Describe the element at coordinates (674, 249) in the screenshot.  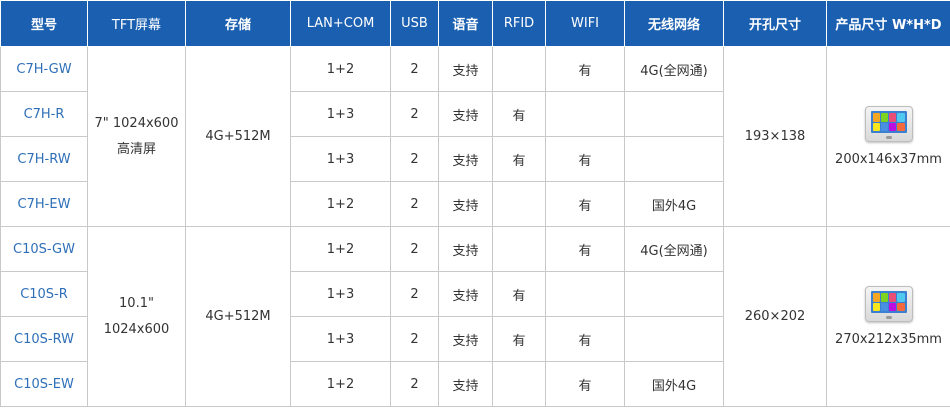
I see `wireless-cell: 4G(全网通)` at that location.